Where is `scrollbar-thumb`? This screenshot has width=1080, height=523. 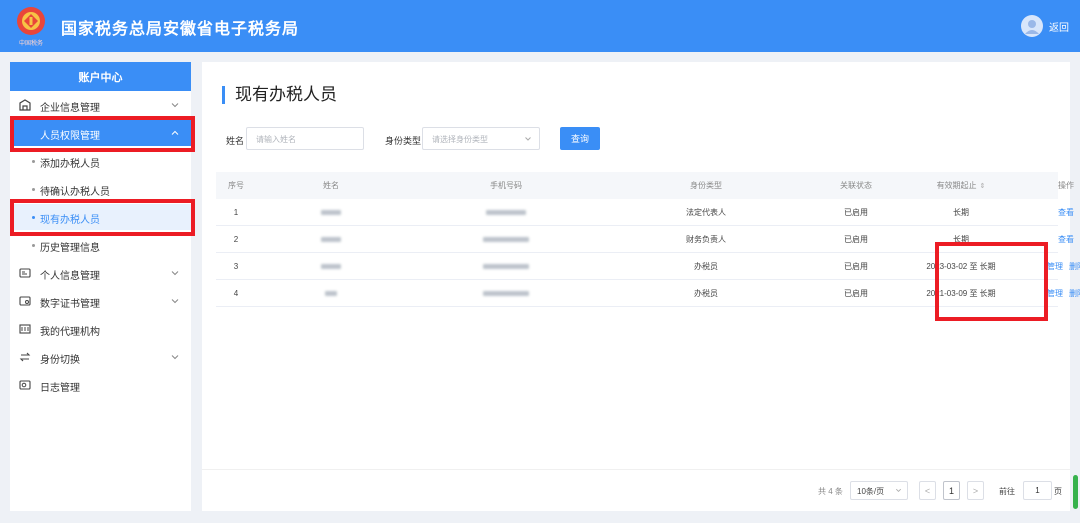
scrollbar-thumb is located at coordinates (1075, 492).